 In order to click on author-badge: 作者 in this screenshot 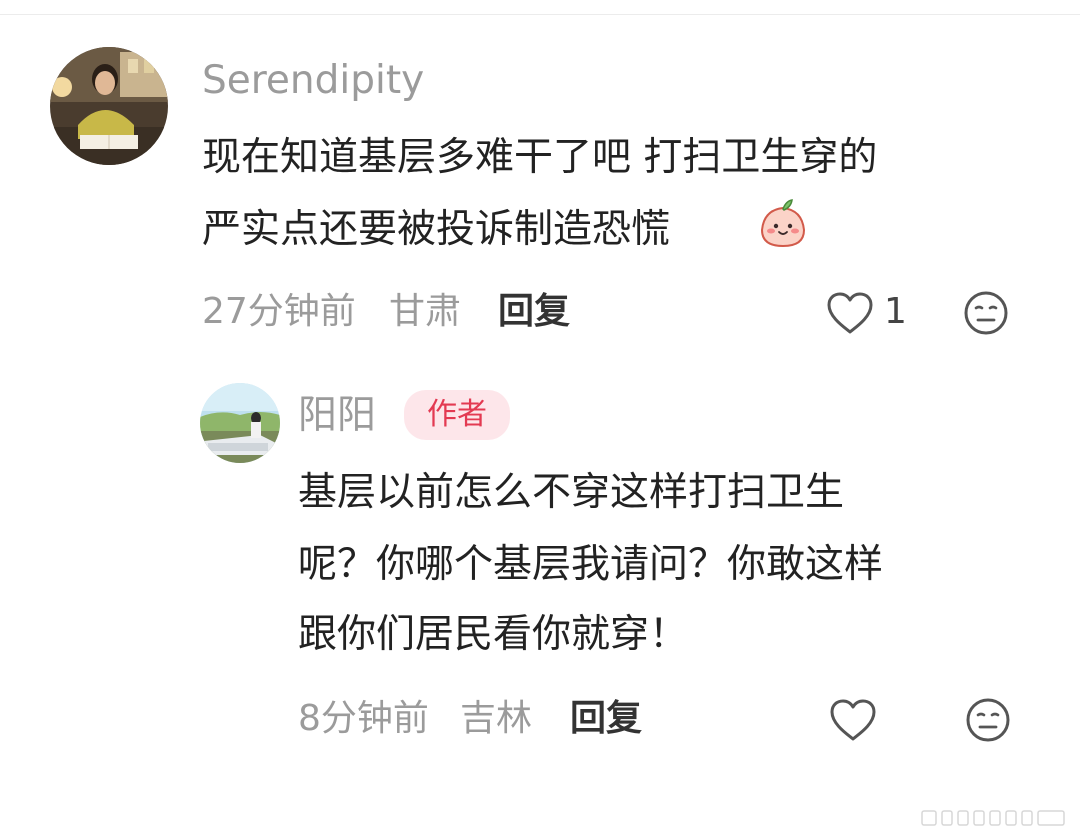, I will do `click(457, 415)`.